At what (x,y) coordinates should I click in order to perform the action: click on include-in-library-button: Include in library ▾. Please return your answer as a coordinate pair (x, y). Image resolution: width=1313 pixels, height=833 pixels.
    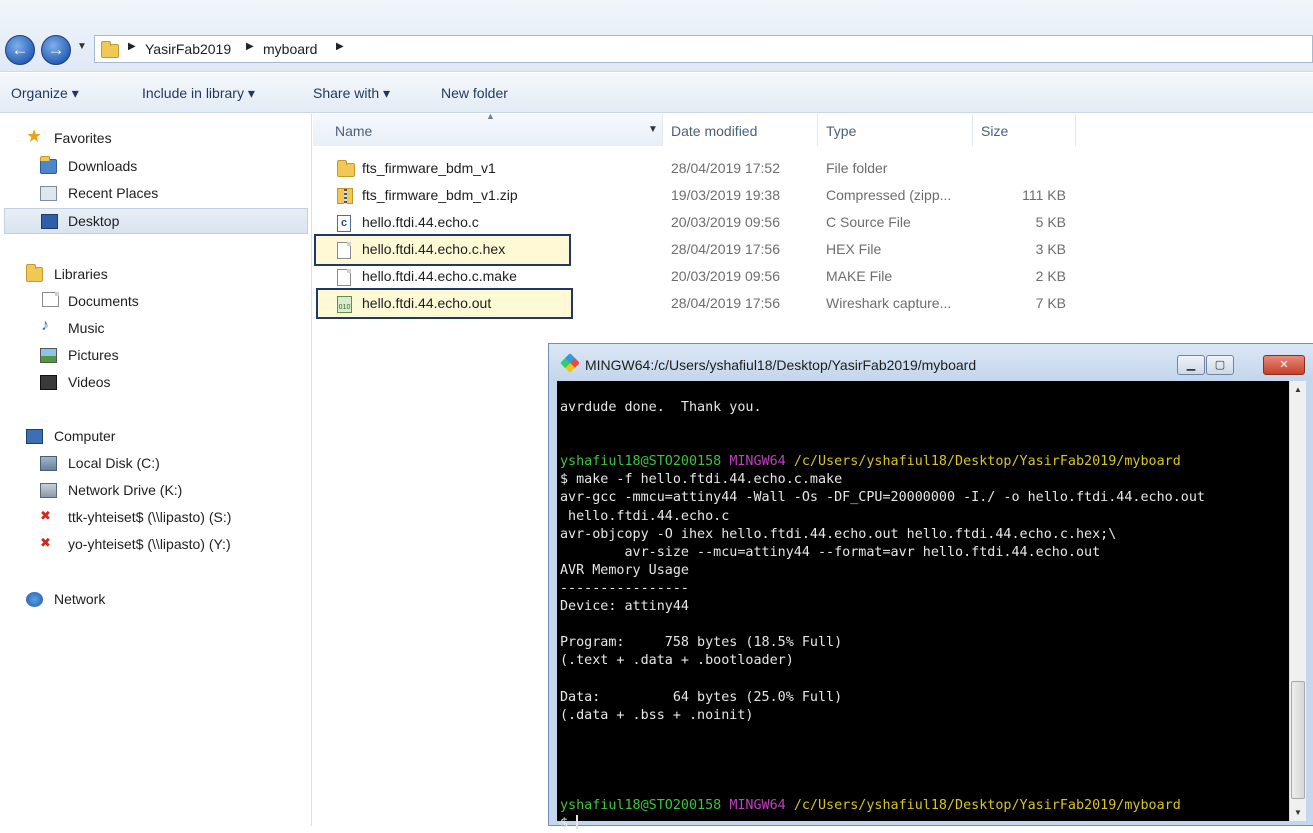
    Looking at the image, I should click on (198, 93).